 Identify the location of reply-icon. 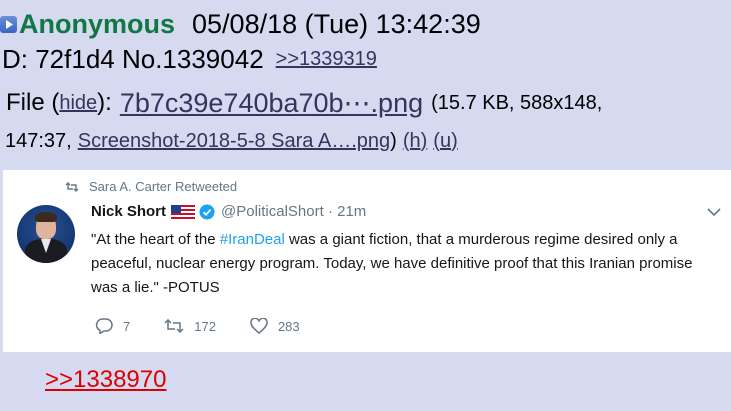
(104, 326).